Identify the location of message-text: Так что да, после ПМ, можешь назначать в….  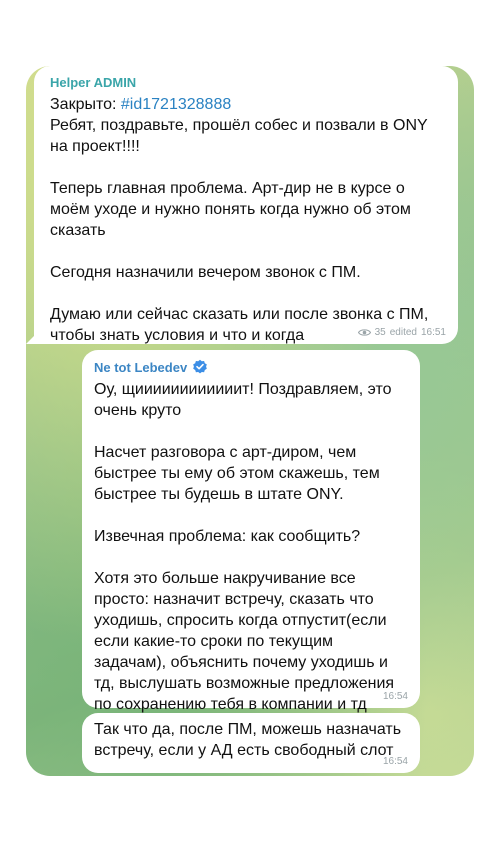
(250, 740).